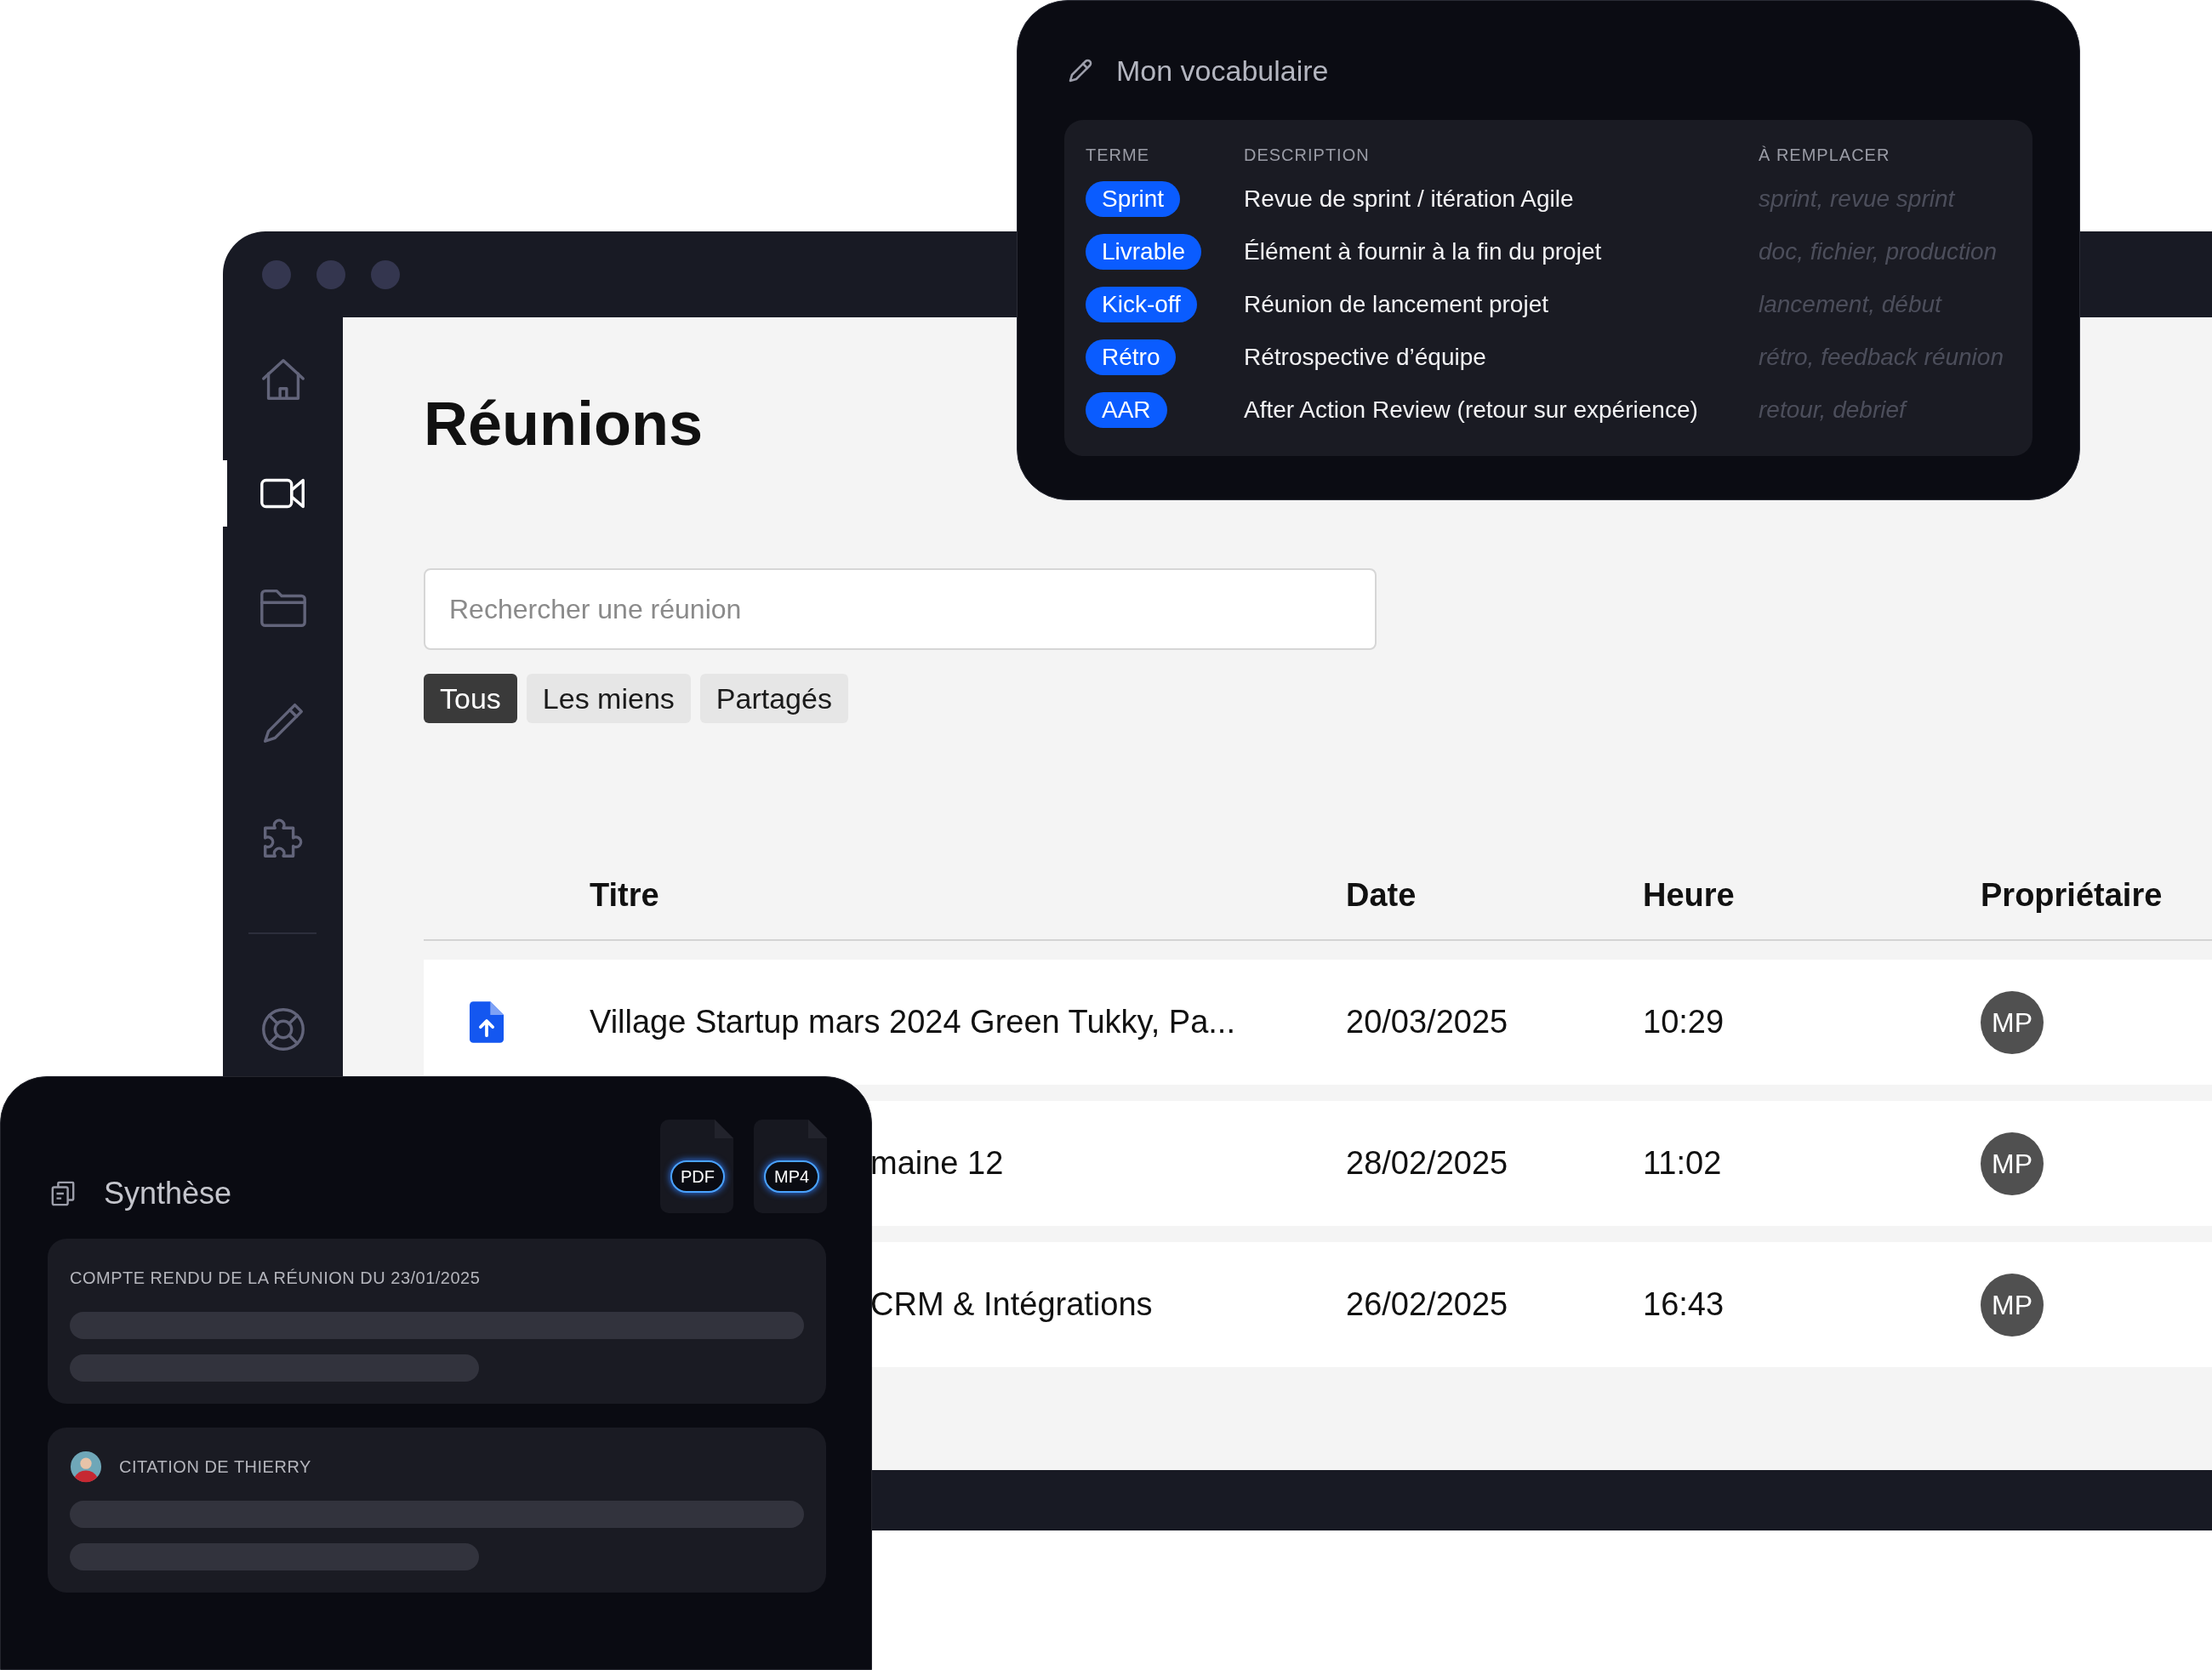  I want to click on documents-icon, so click(63, 1193).